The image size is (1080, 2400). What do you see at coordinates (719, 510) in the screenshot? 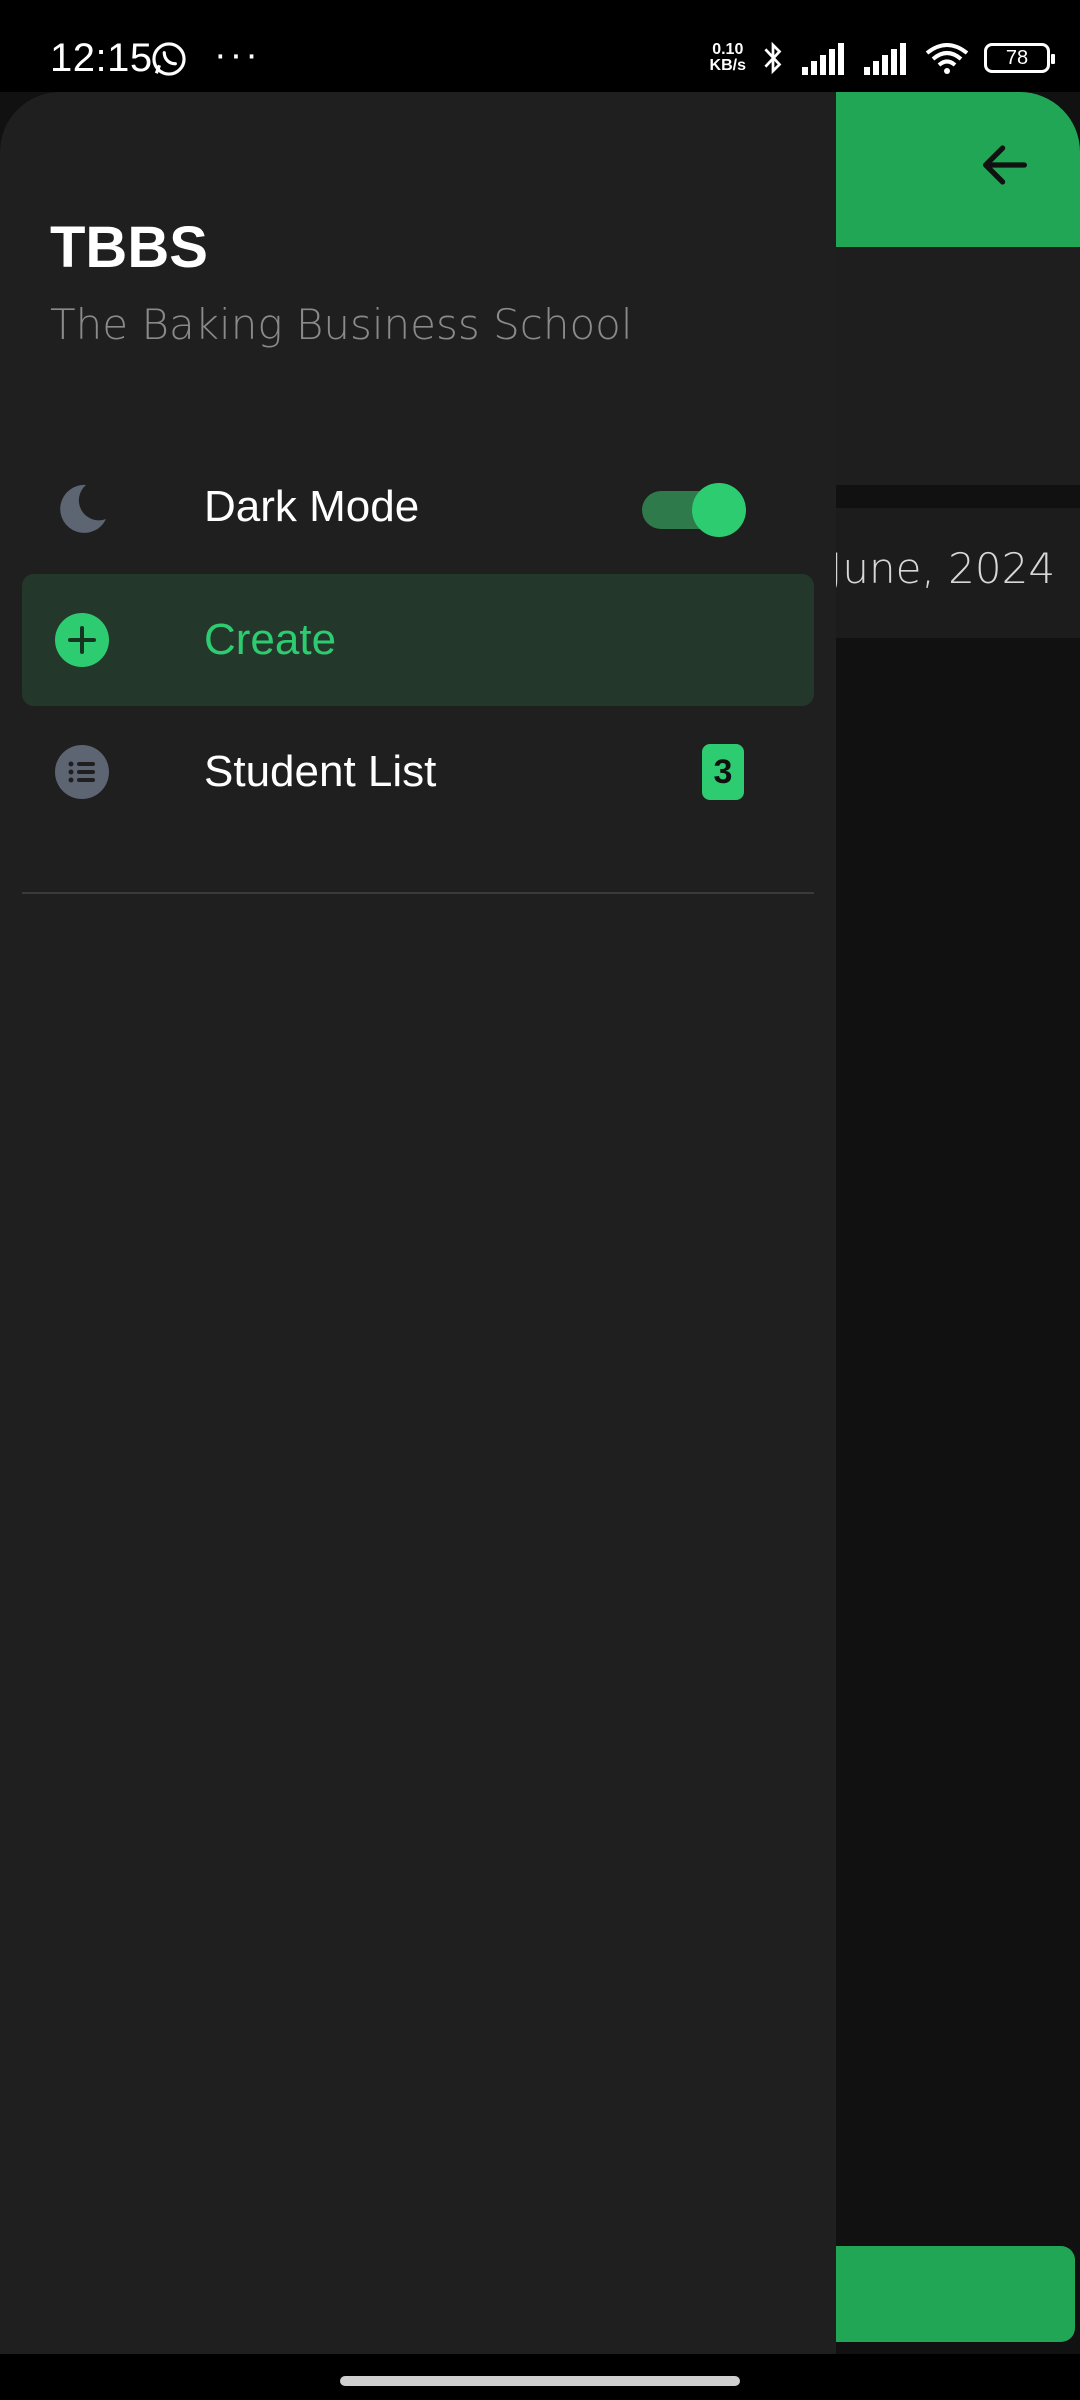
I see `toggle-knob` at bounding box center [719, 510].